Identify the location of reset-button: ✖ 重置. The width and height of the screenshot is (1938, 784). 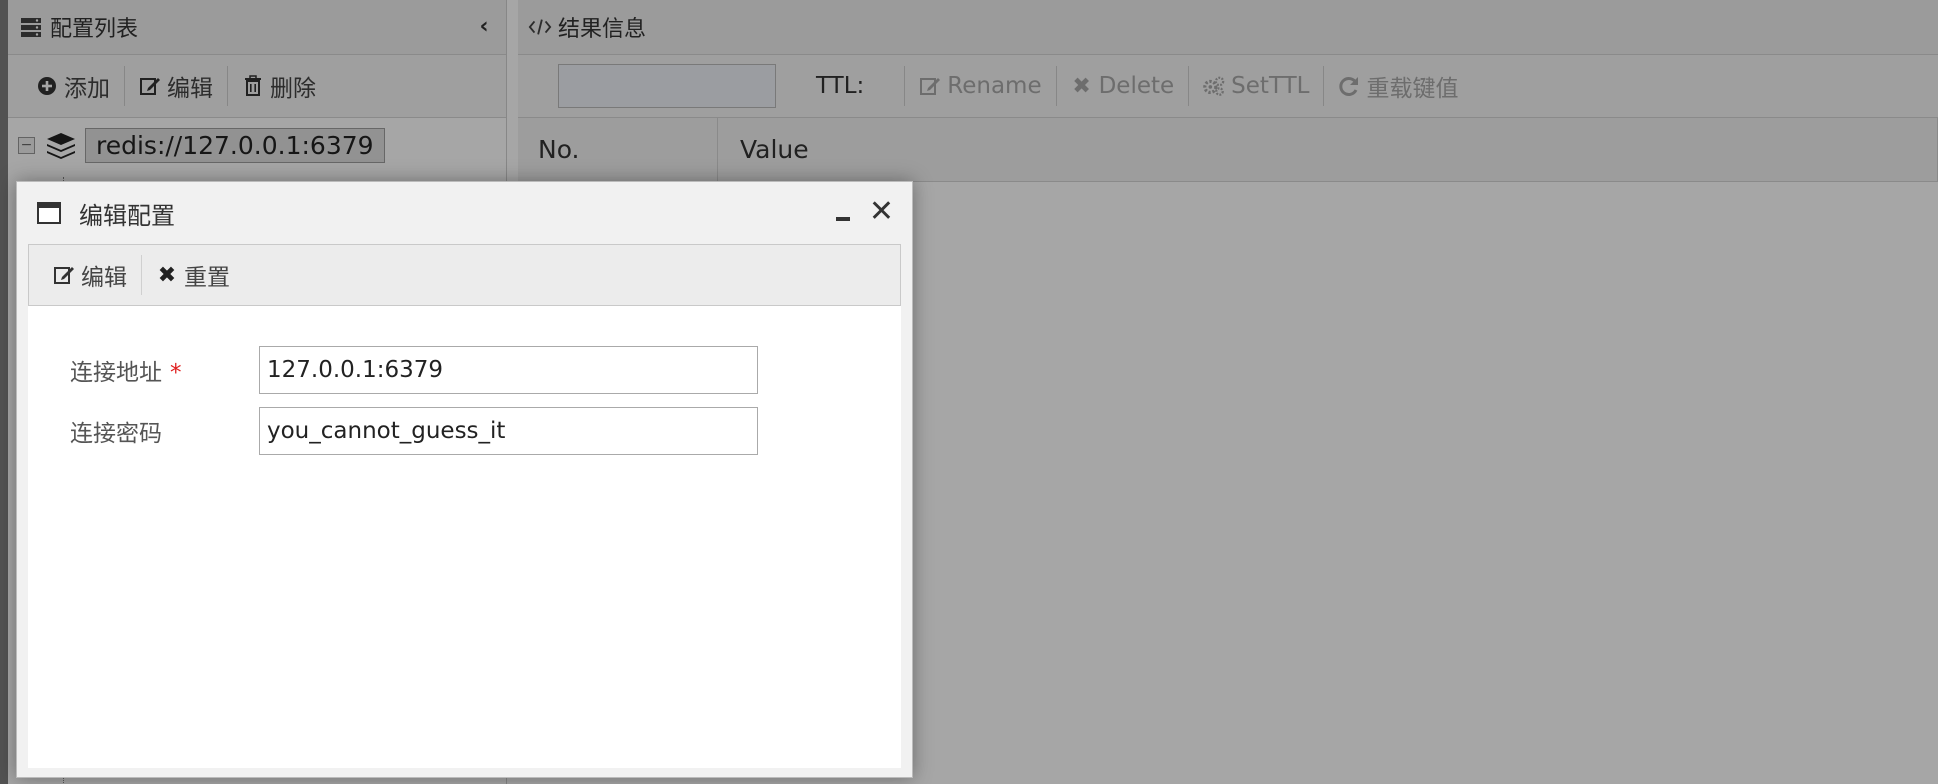
(193, 275).